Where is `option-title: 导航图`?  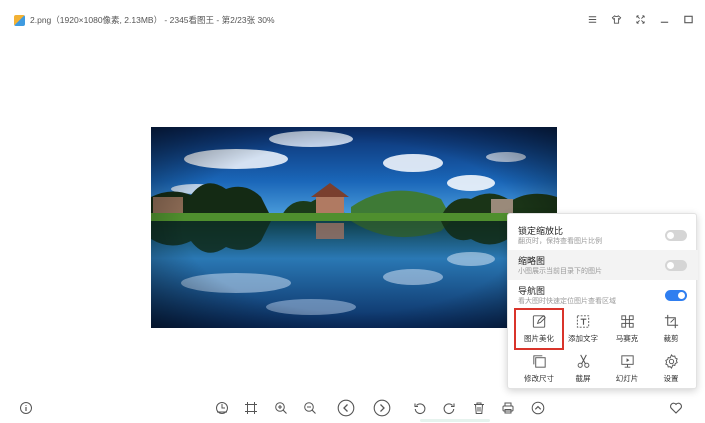
option-title: 导航图 is located at coordinates (532, 291).